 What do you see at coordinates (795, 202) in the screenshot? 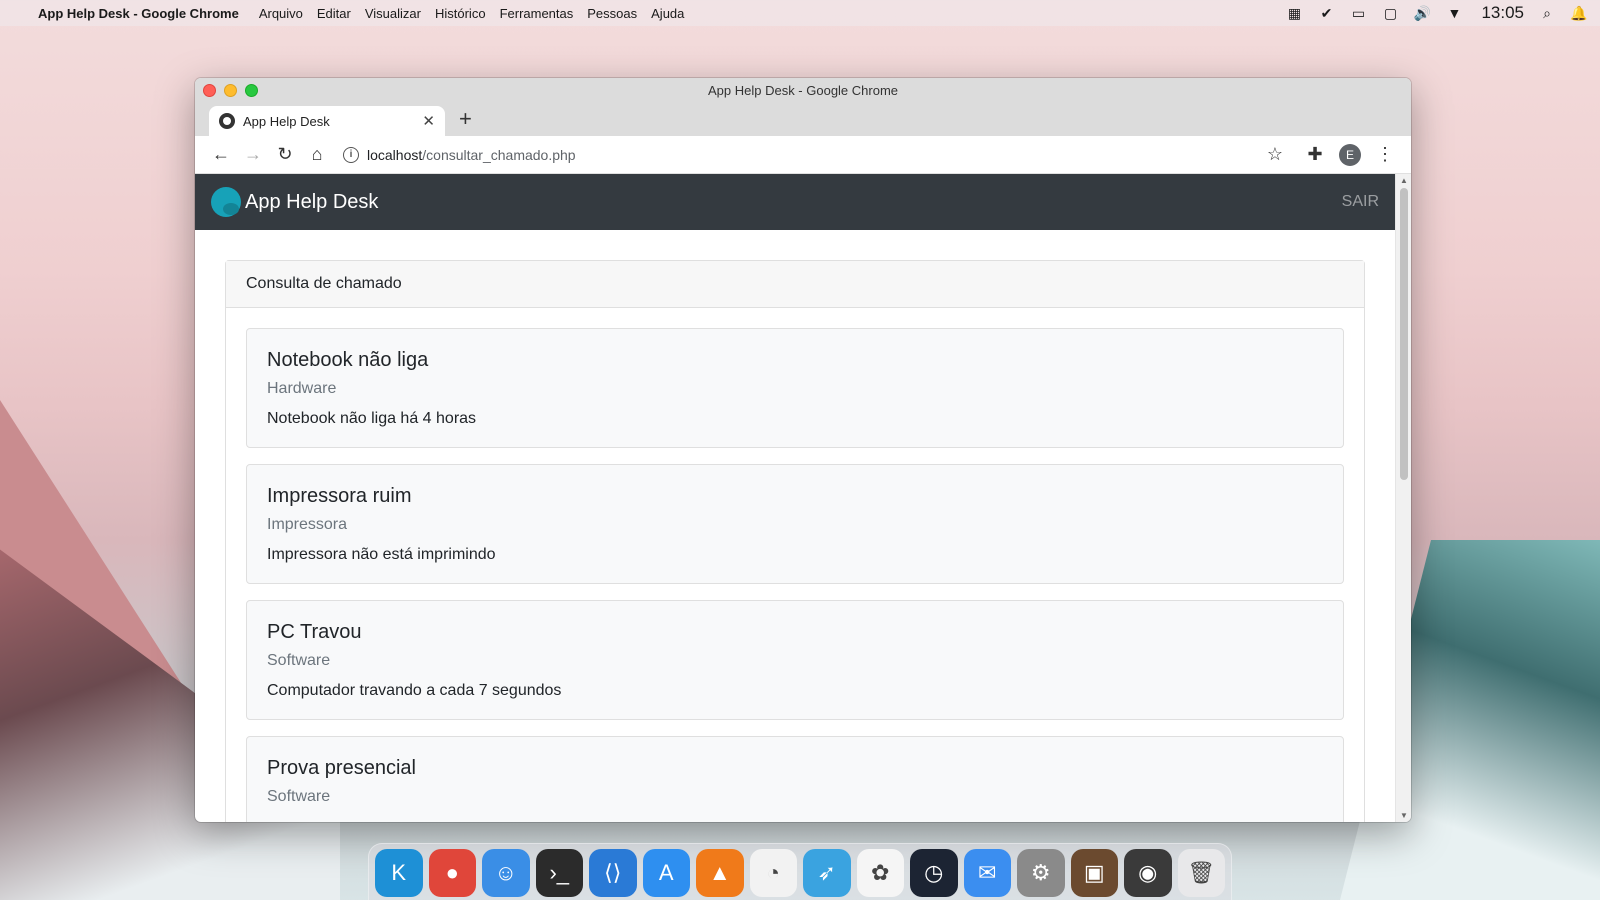
I see `site-navbar: App Help Desk SAIR` at bounding box center [795, 202].